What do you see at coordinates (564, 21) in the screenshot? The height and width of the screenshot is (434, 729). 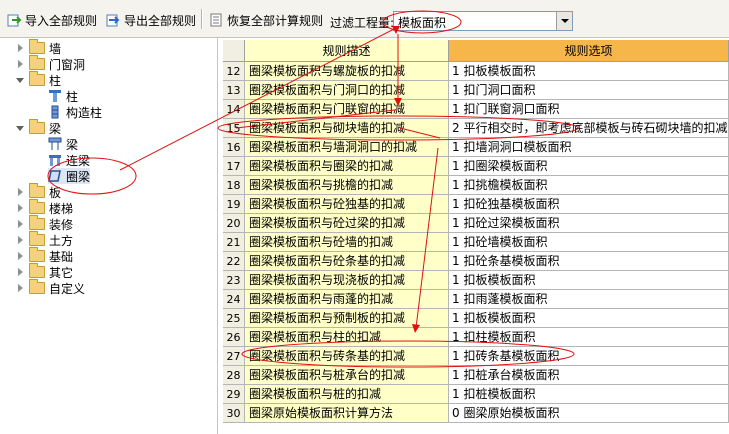 I see `chevron-down-icon` at bounding box center [564, 21].